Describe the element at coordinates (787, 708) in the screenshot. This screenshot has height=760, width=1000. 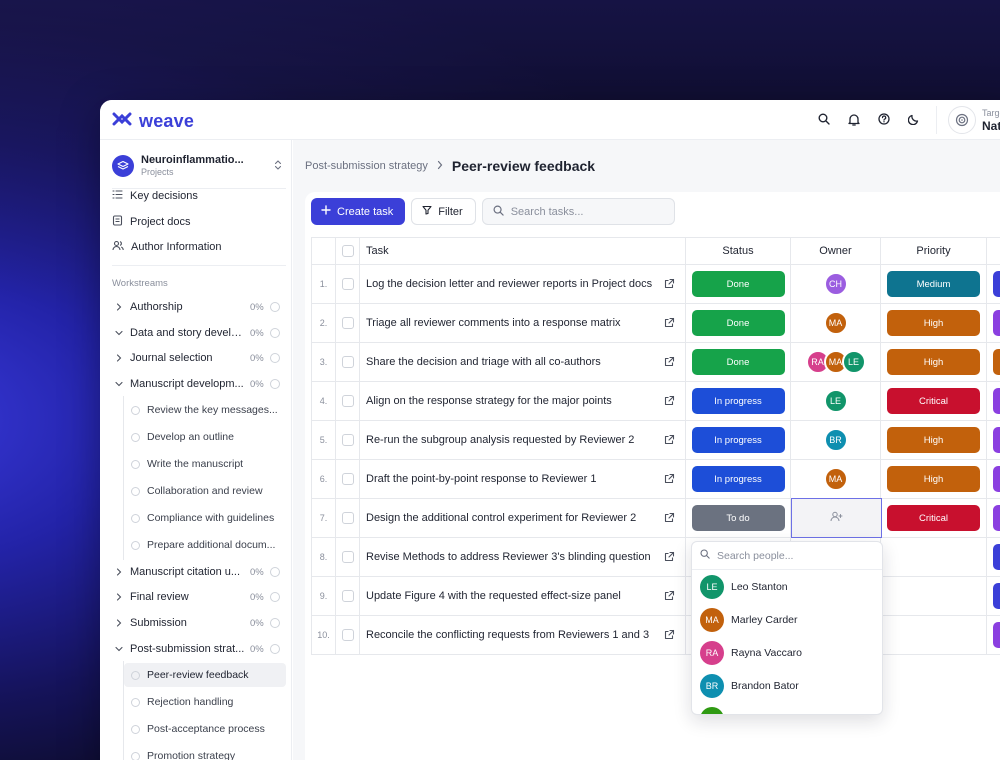
I see `person-option` at that location.